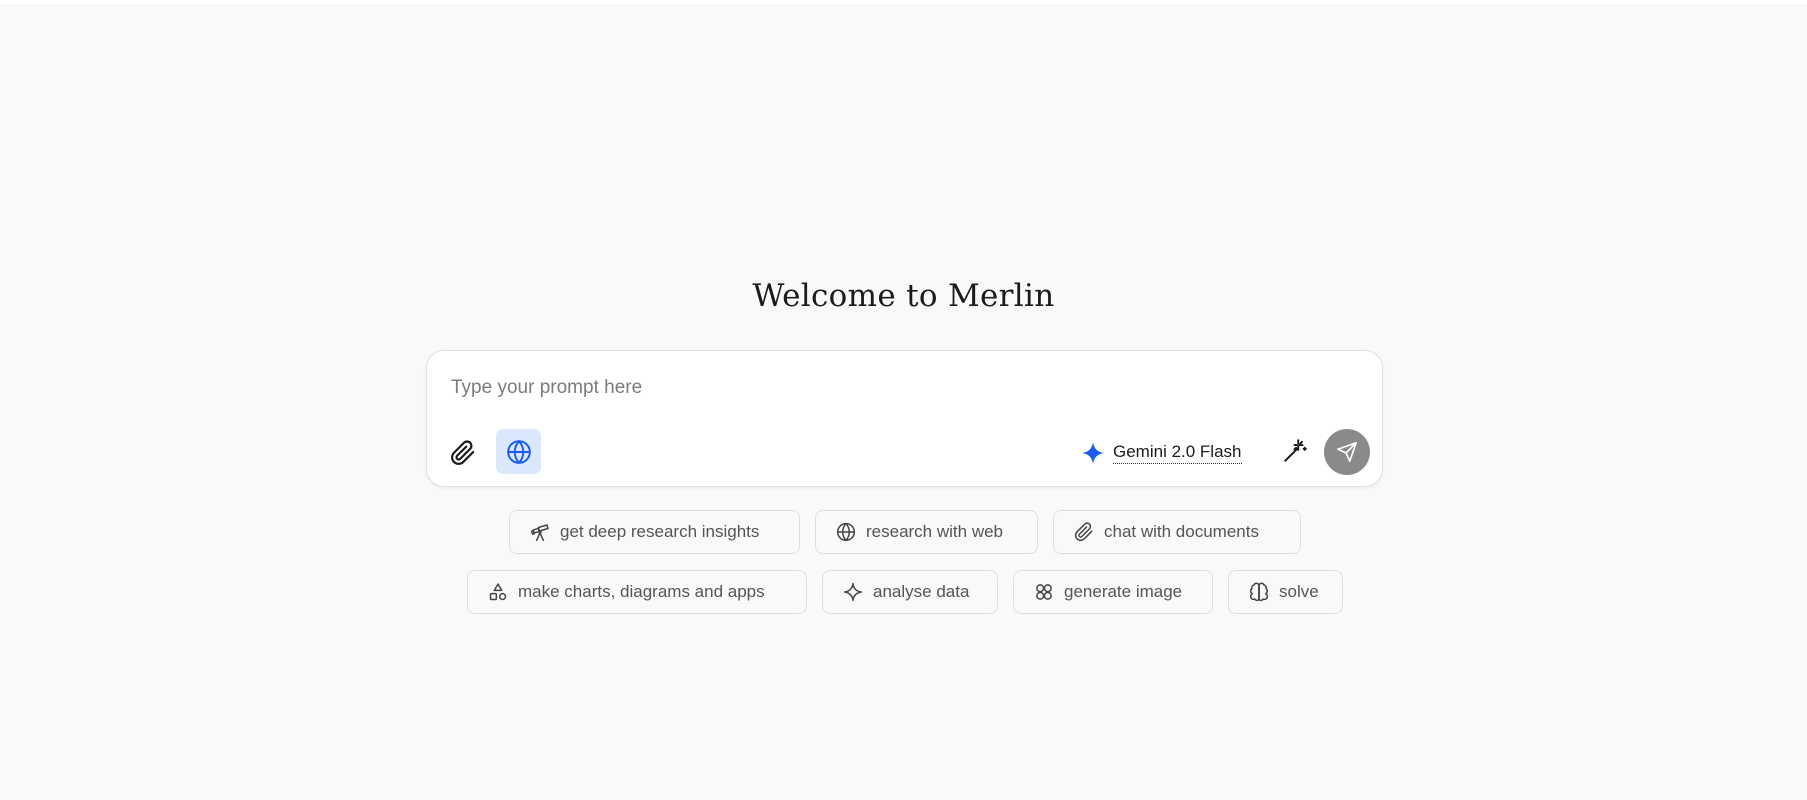 The width and height of the screenshot is (1807, 800). What do you see at coordinates (935, 531) in the screenshot?
I see `suggestion-label: research with web` at bounding box center [935, 531].